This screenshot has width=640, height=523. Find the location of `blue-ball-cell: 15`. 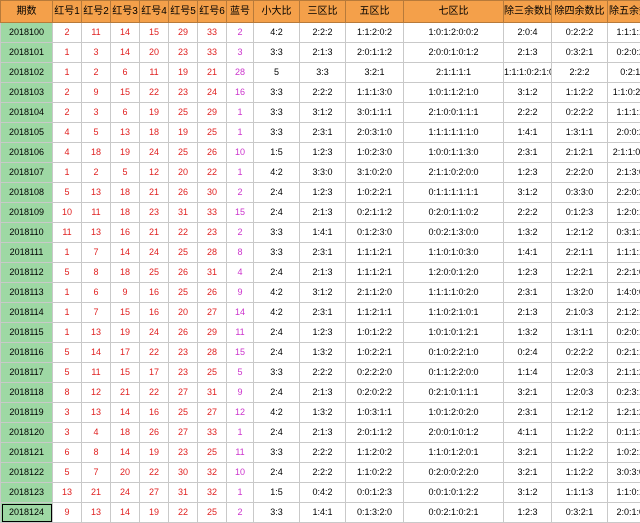

blue-ball-cell: 15 is located at coordinates (240, 353).